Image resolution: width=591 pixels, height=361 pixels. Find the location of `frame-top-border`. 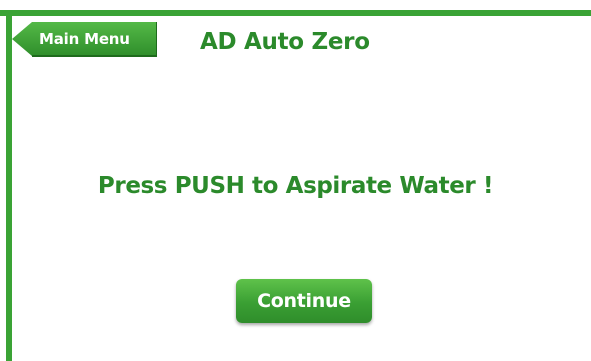

frame-top-border is located at coordinates (295, 13).